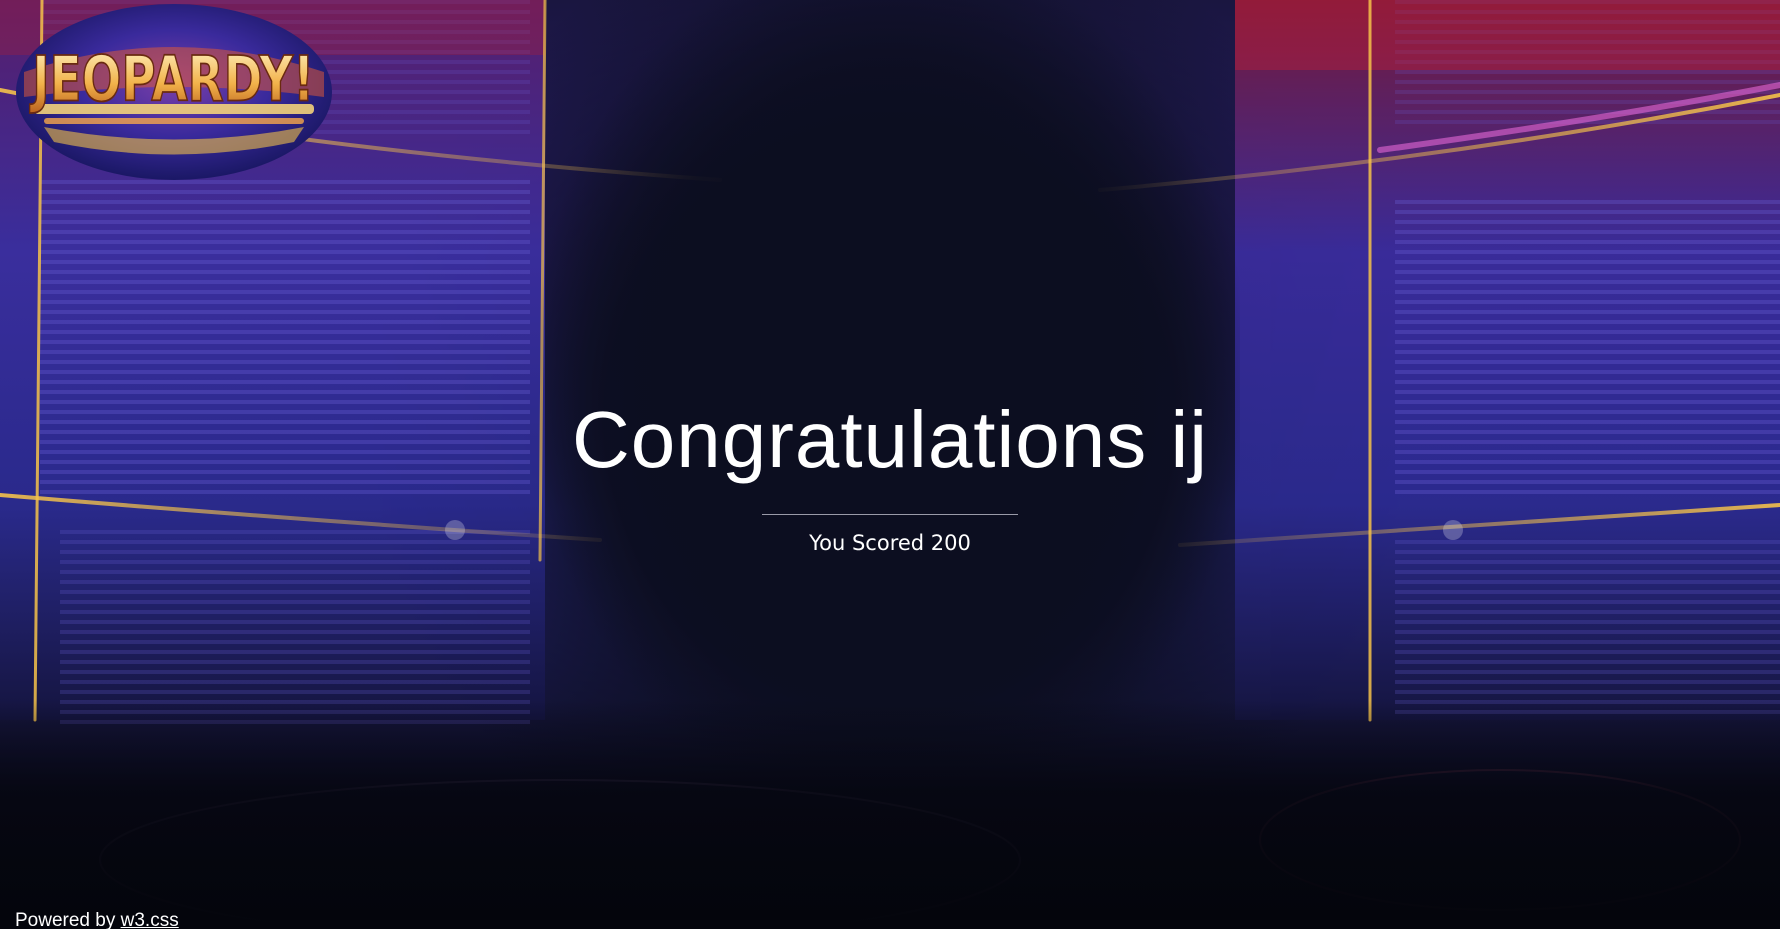 This screenshot has height=929, width=1780. Describe the element at coordinates (890, 514) in the screenshot. I see `divider` at that location.